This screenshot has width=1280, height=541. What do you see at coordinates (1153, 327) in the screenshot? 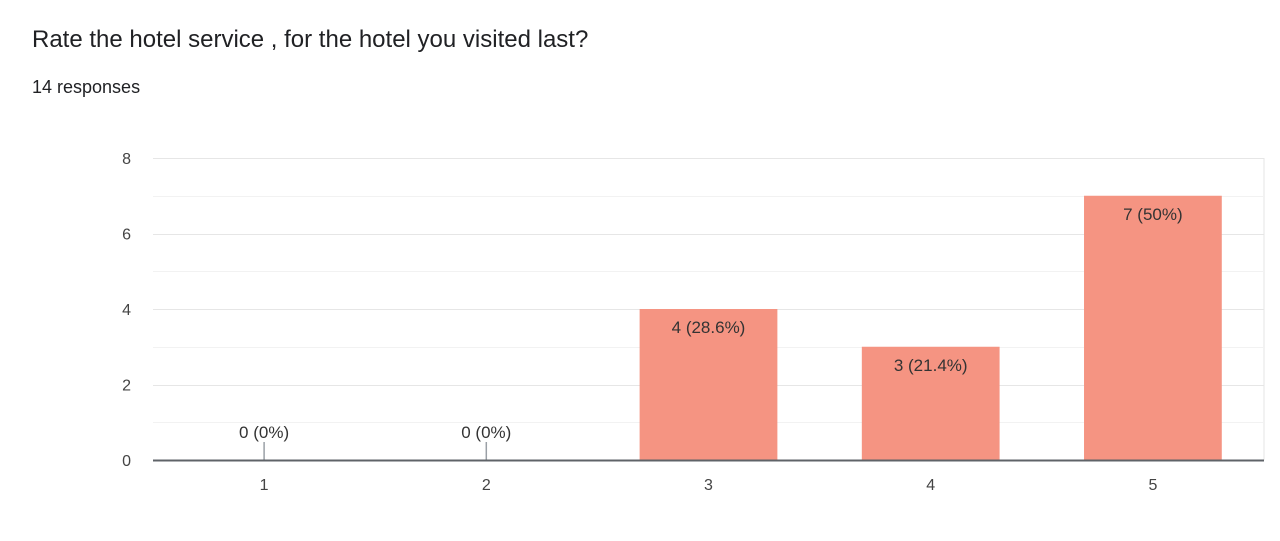
I see `bar` at bounding box center [1153, 327].